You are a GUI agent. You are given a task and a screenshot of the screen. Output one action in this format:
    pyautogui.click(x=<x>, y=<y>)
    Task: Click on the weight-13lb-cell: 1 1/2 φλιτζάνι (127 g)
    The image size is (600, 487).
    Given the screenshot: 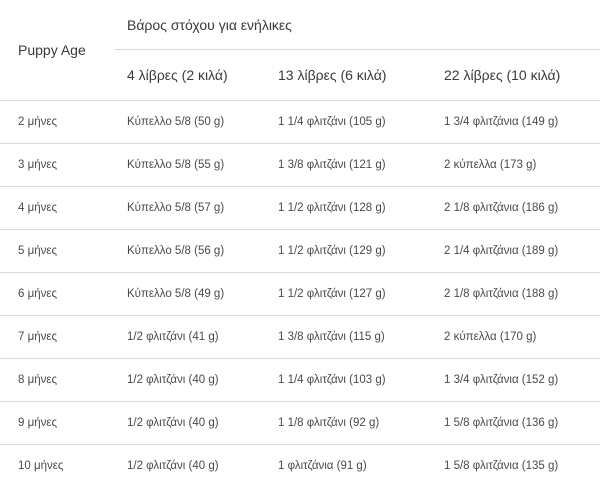 What is the action you would take?
    pyautogui.click(x=349, y=294)
    